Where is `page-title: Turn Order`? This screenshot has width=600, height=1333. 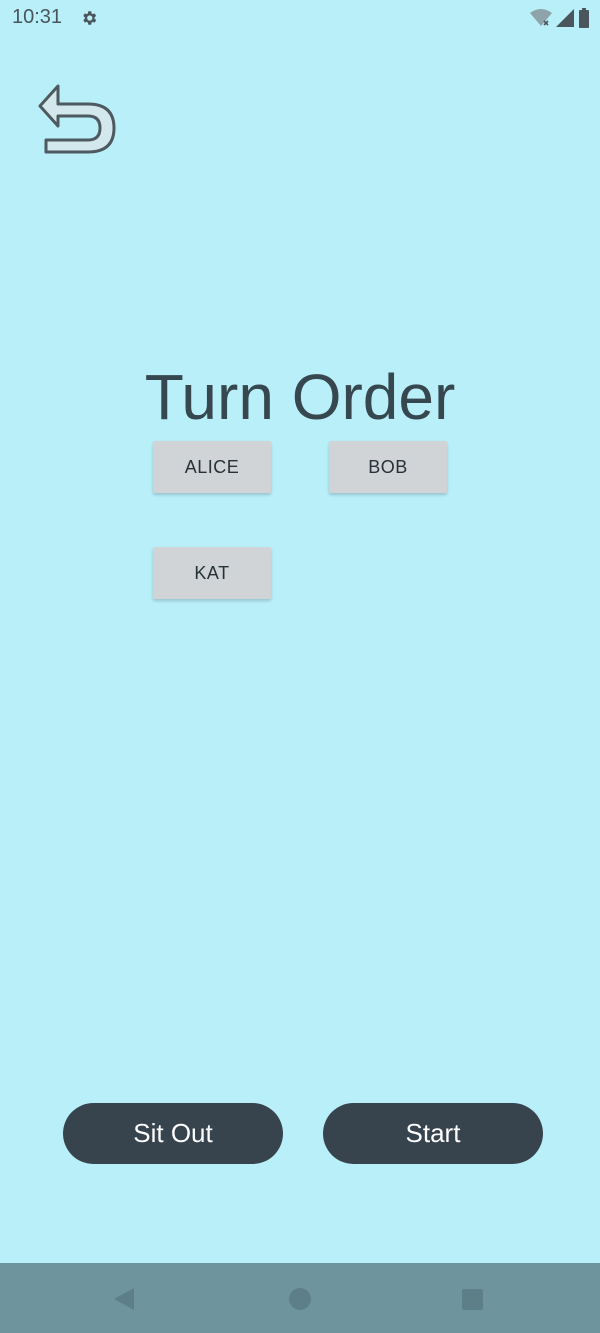 page-title: Turn Order is located at coordinates (300, 397).